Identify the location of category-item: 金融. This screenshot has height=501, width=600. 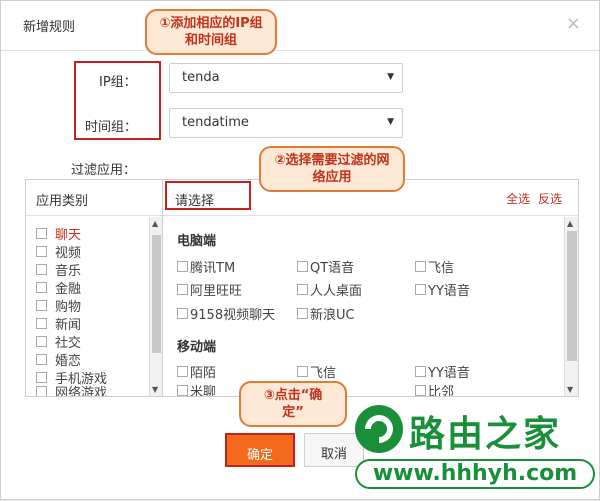
(71, 287).